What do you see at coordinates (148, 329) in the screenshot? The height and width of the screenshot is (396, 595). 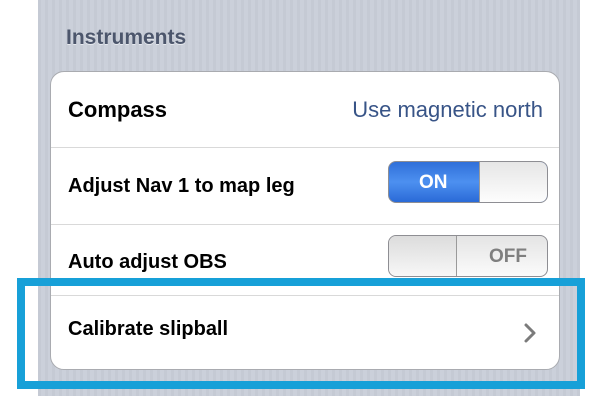 I see `calibrate-slipball-label: Calibrate slipball` at bounding box center [148, 329].